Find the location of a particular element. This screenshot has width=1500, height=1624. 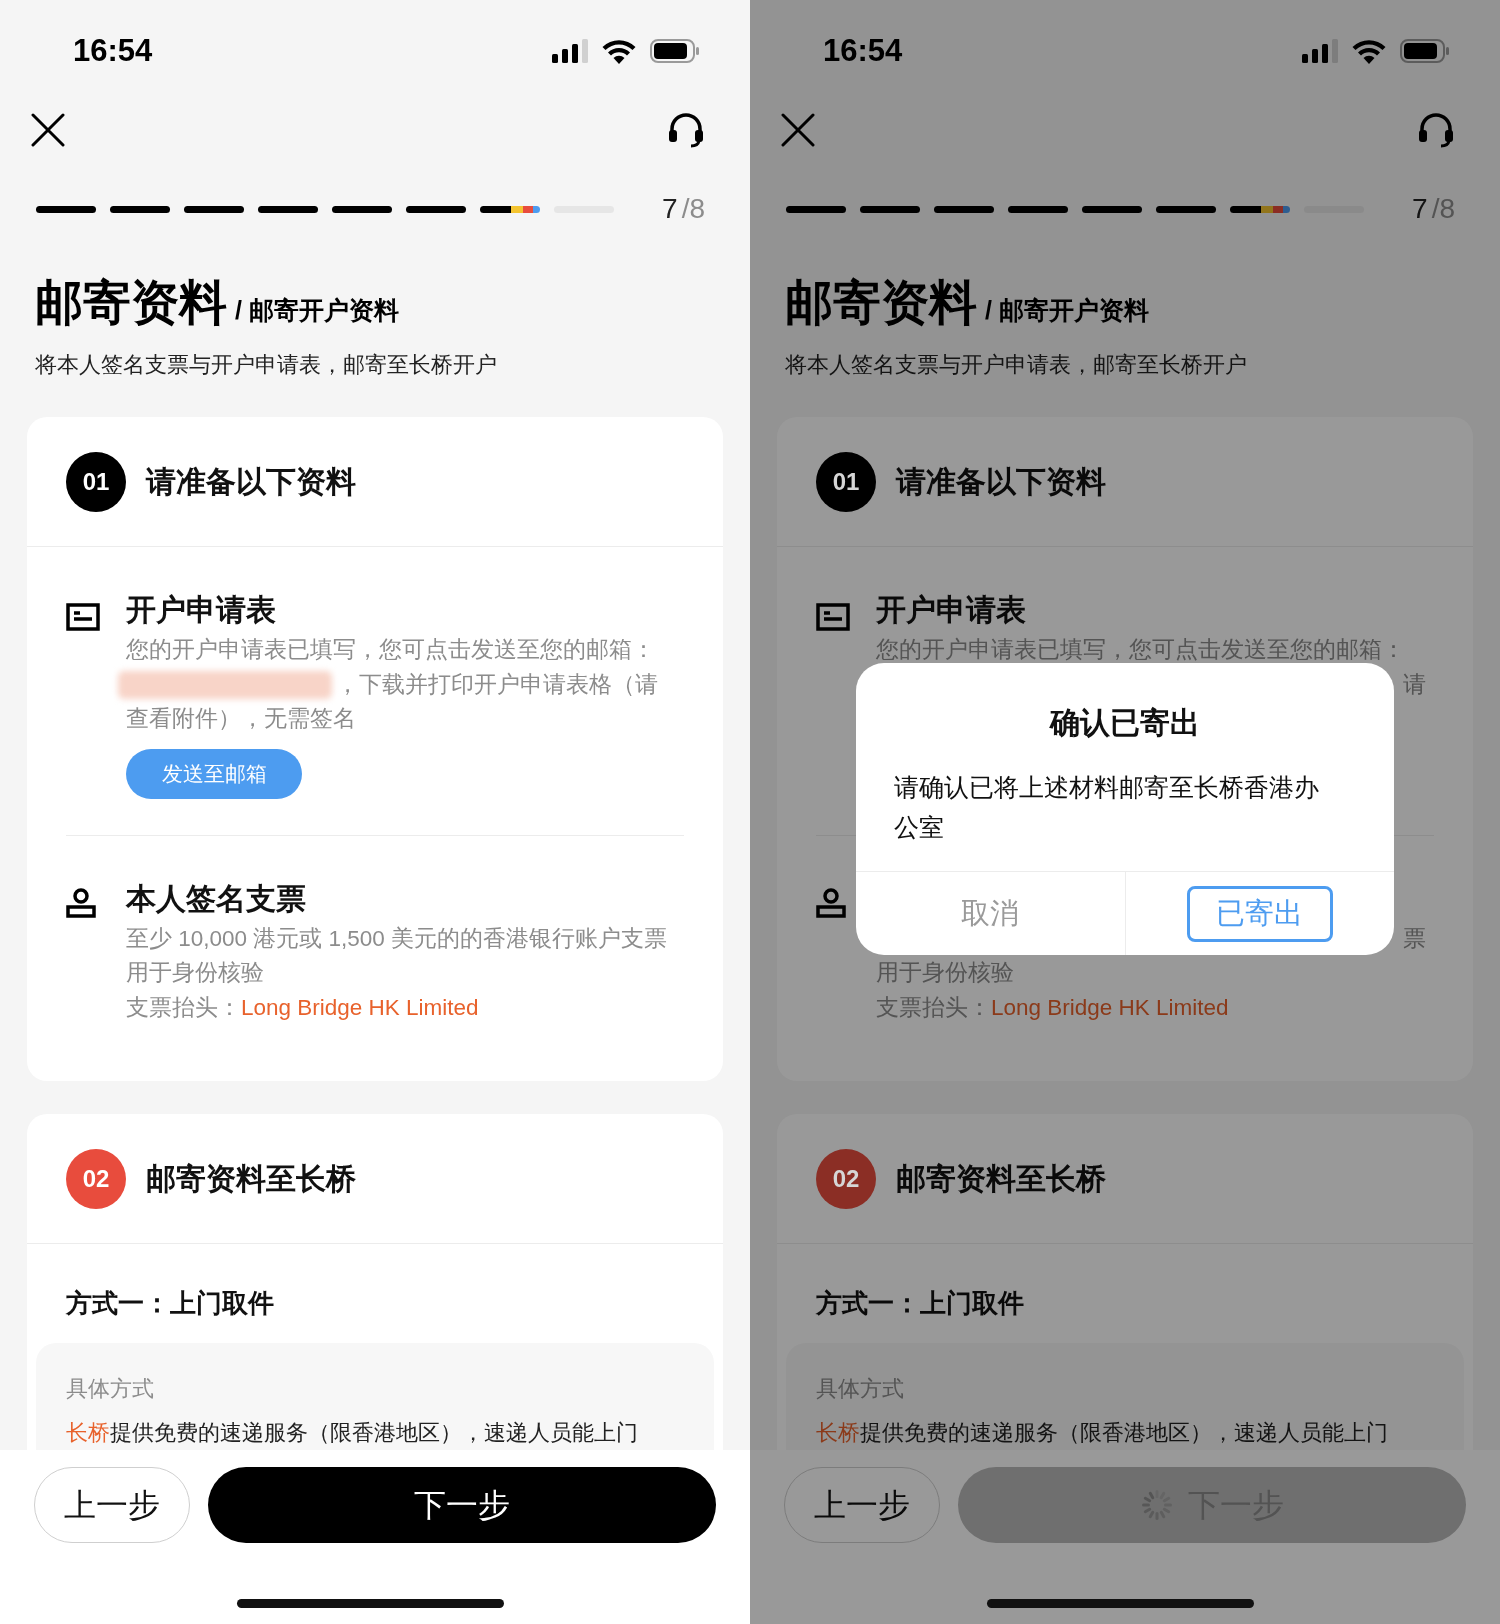

item-description: 请 is located at coordinates (1414, 684).